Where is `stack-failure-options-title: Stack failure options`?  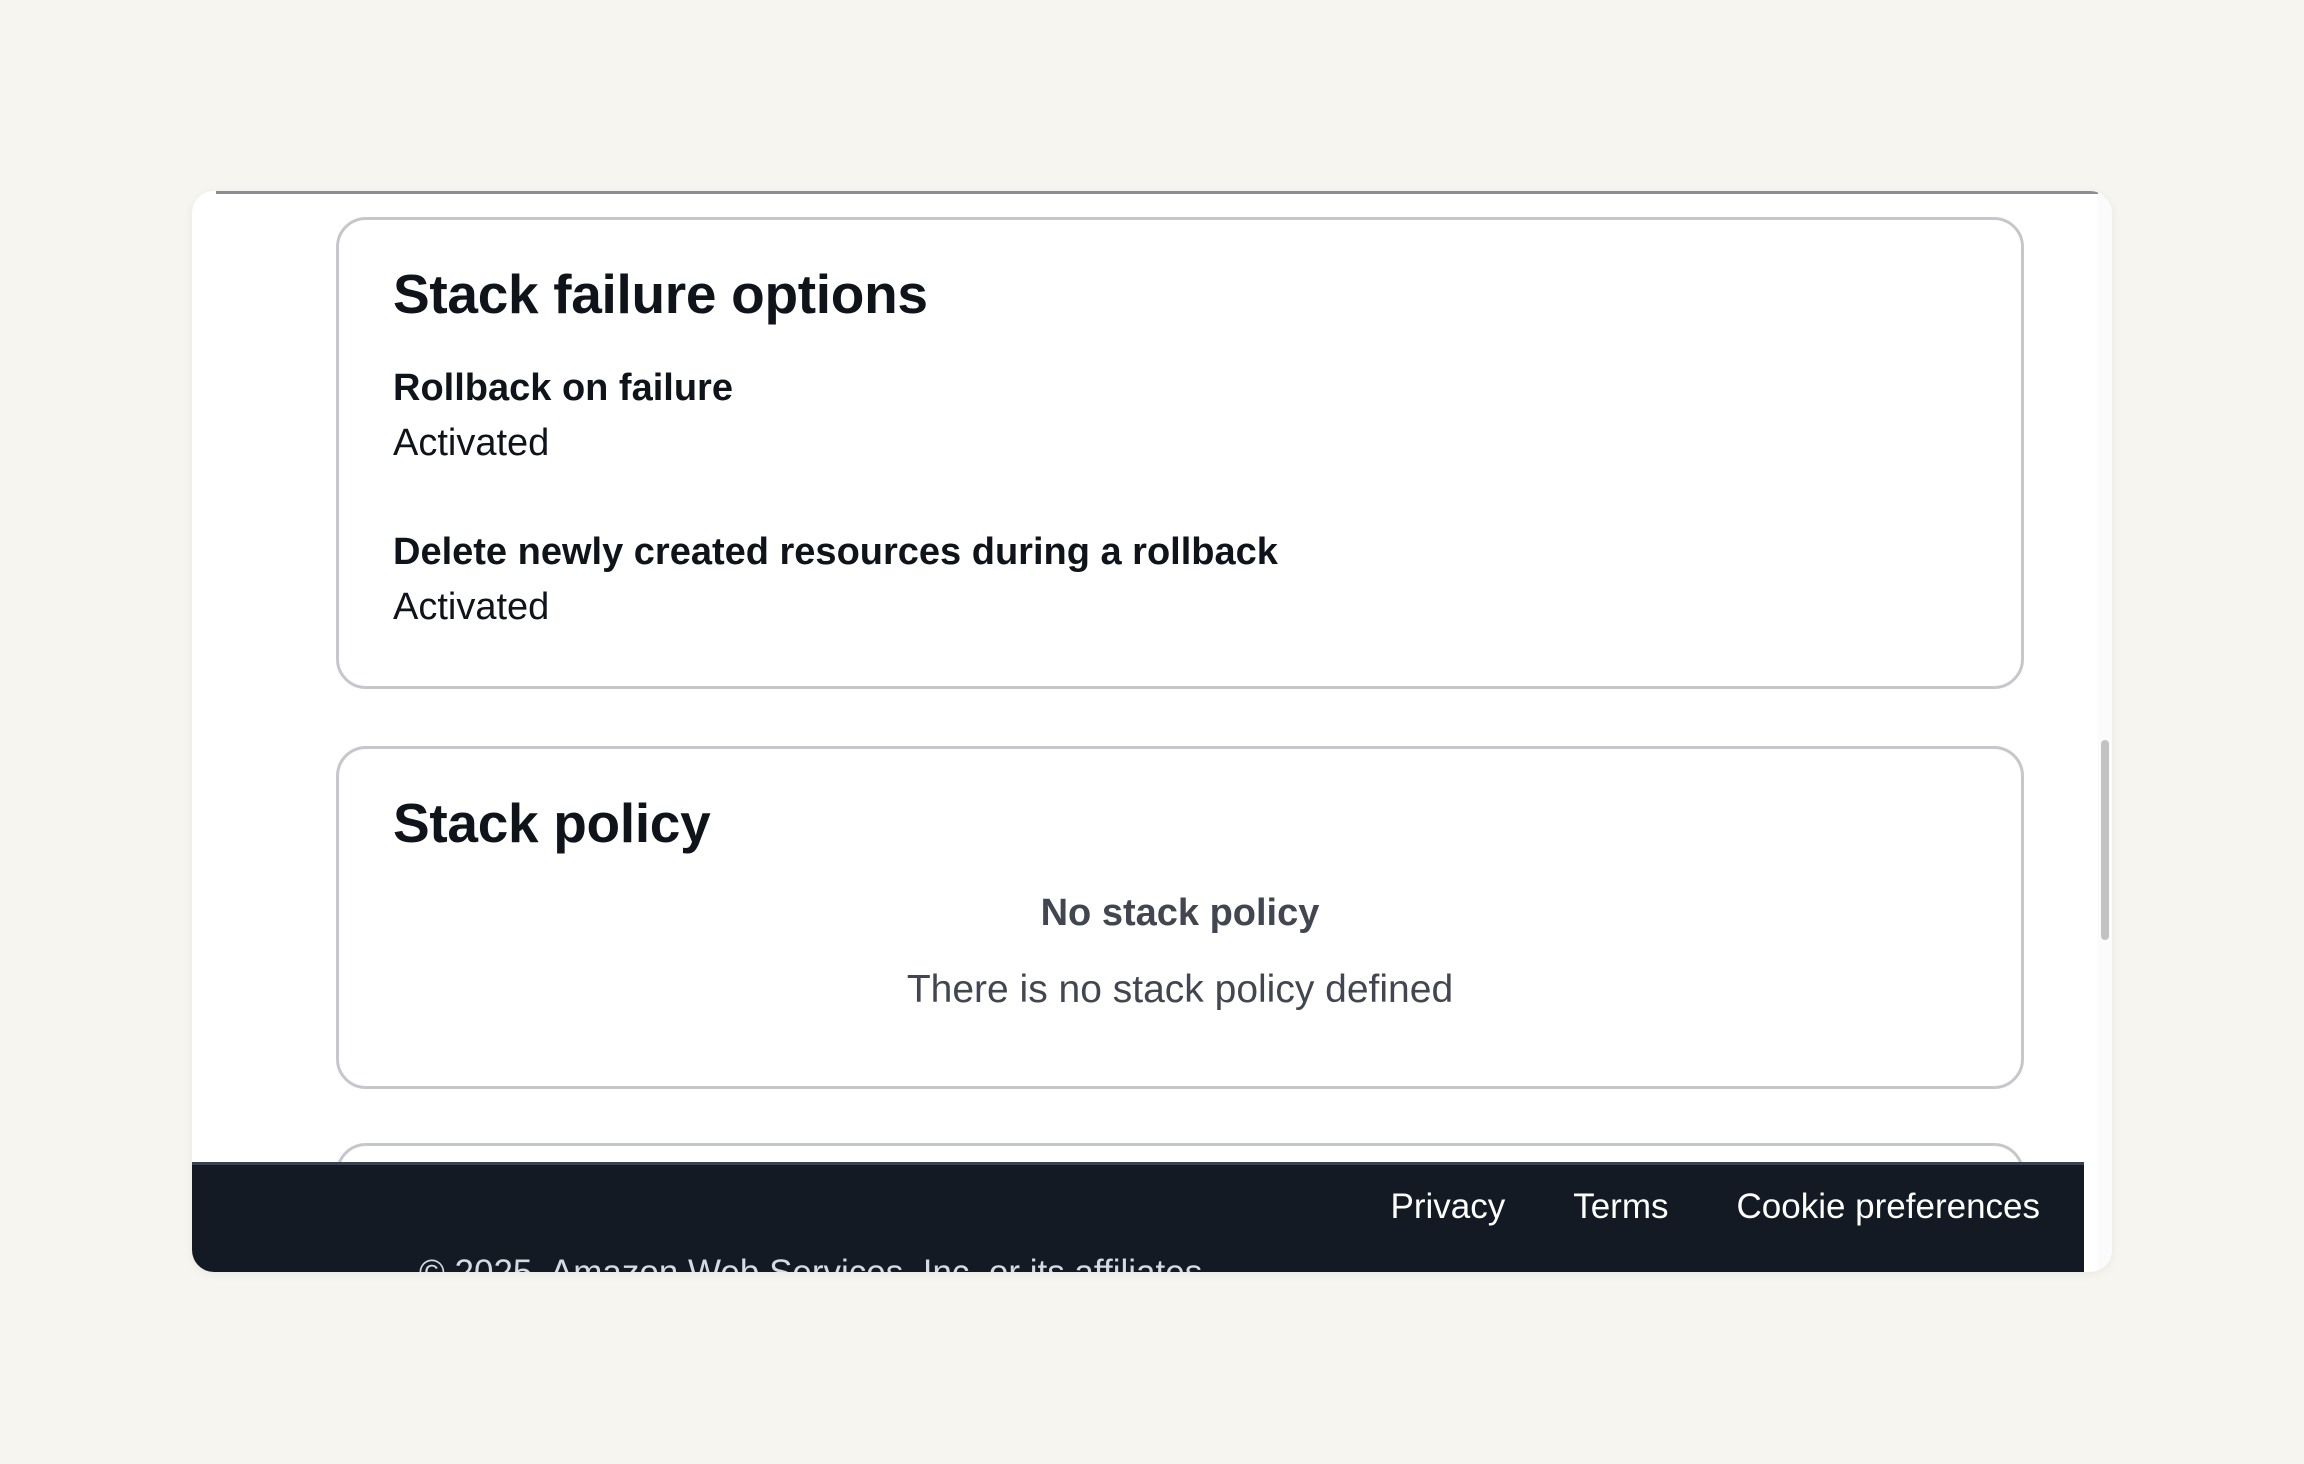
stack-failure-options-title: Stack failure options is located at coordinates (660, 294).